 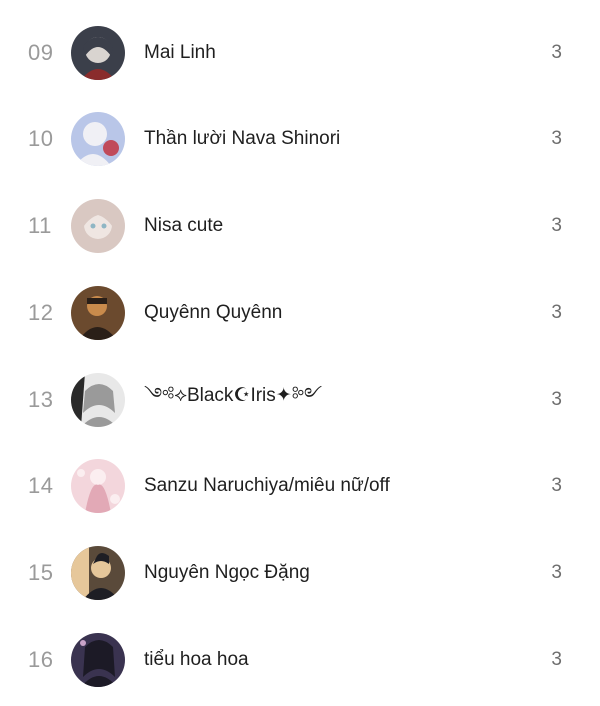 What do you see at coordinates (300, 660) in the screenshot?
I see `list-item: 16 tiểu hoa hoa 3` at bounding box center [300, 660].